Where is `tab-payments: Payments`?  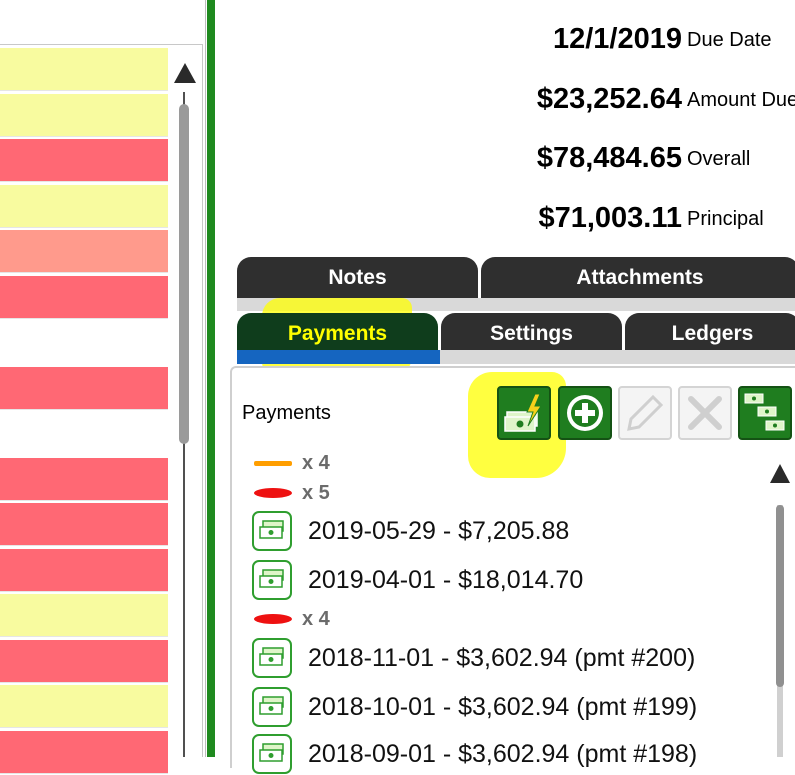 tab-payments: Payments is located at coordinates (337, 334).